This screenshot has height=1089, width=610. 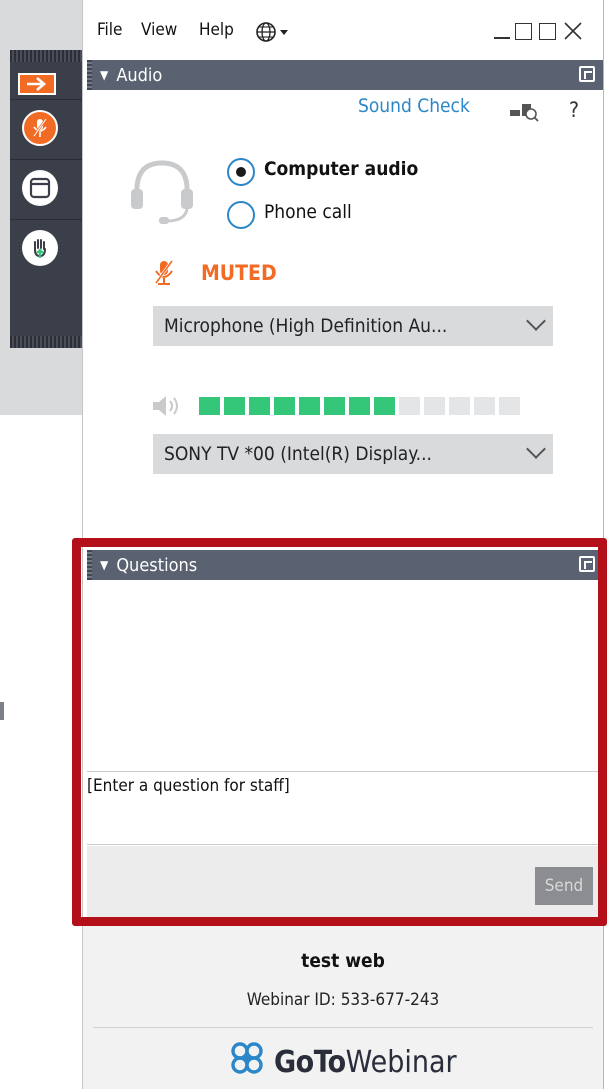 I want to click on speaker-icon, so click(x=168, y=408).